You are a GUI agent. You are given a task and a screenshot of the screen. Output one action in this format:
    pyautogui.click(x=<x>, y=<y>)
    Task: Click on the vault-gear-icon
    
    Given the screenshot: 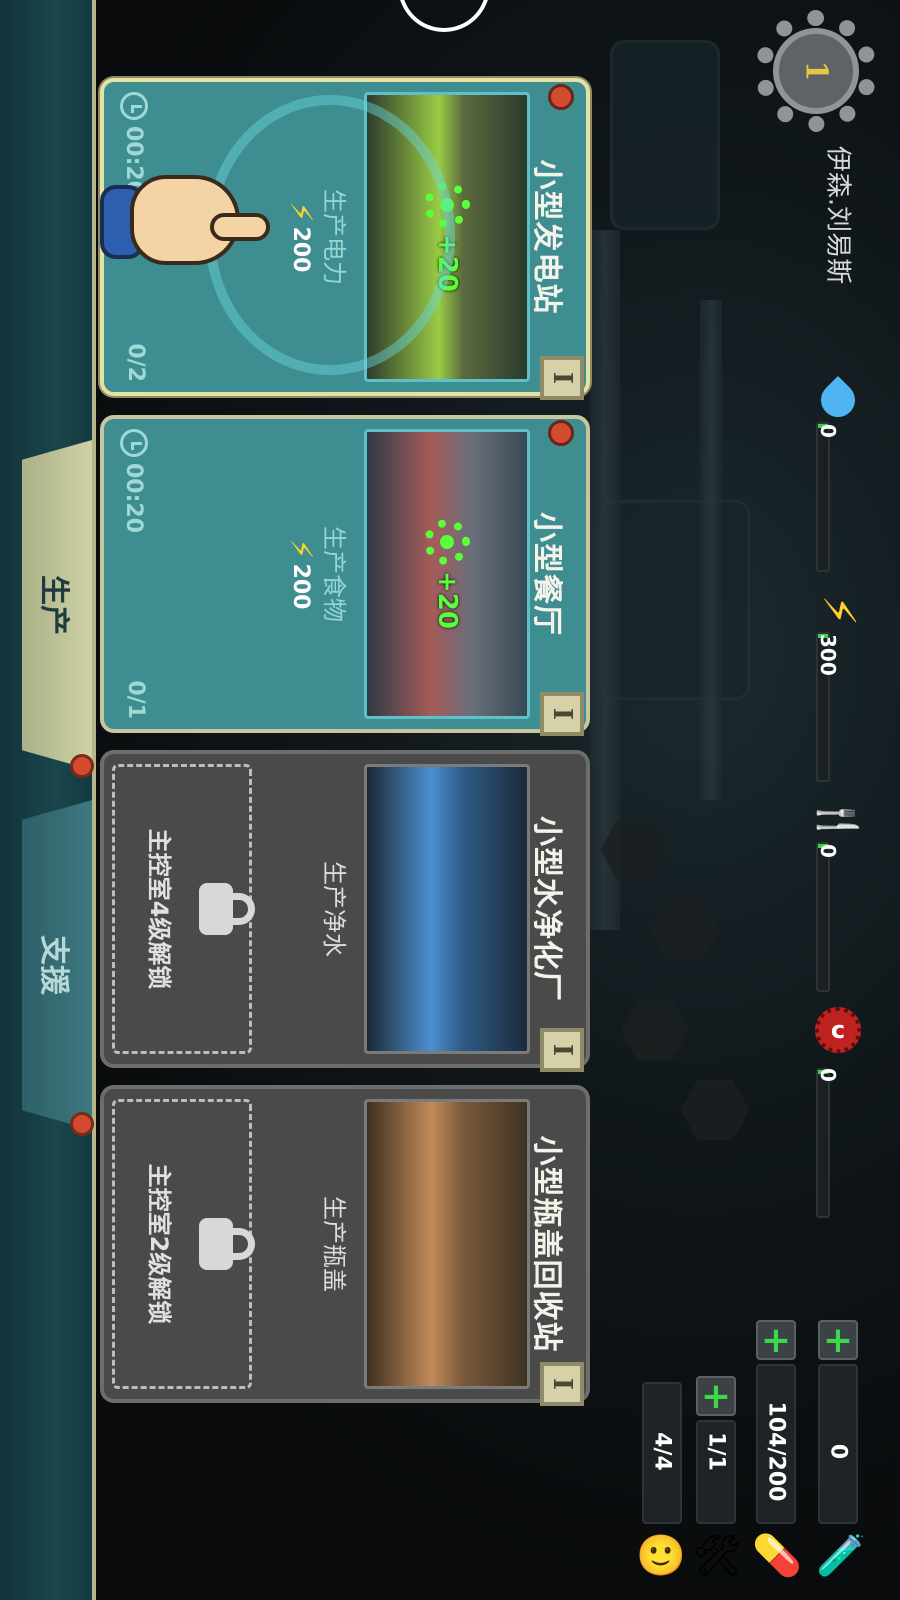 What is the action you would take?
    pyautogui.click(x=447, y=542)
    